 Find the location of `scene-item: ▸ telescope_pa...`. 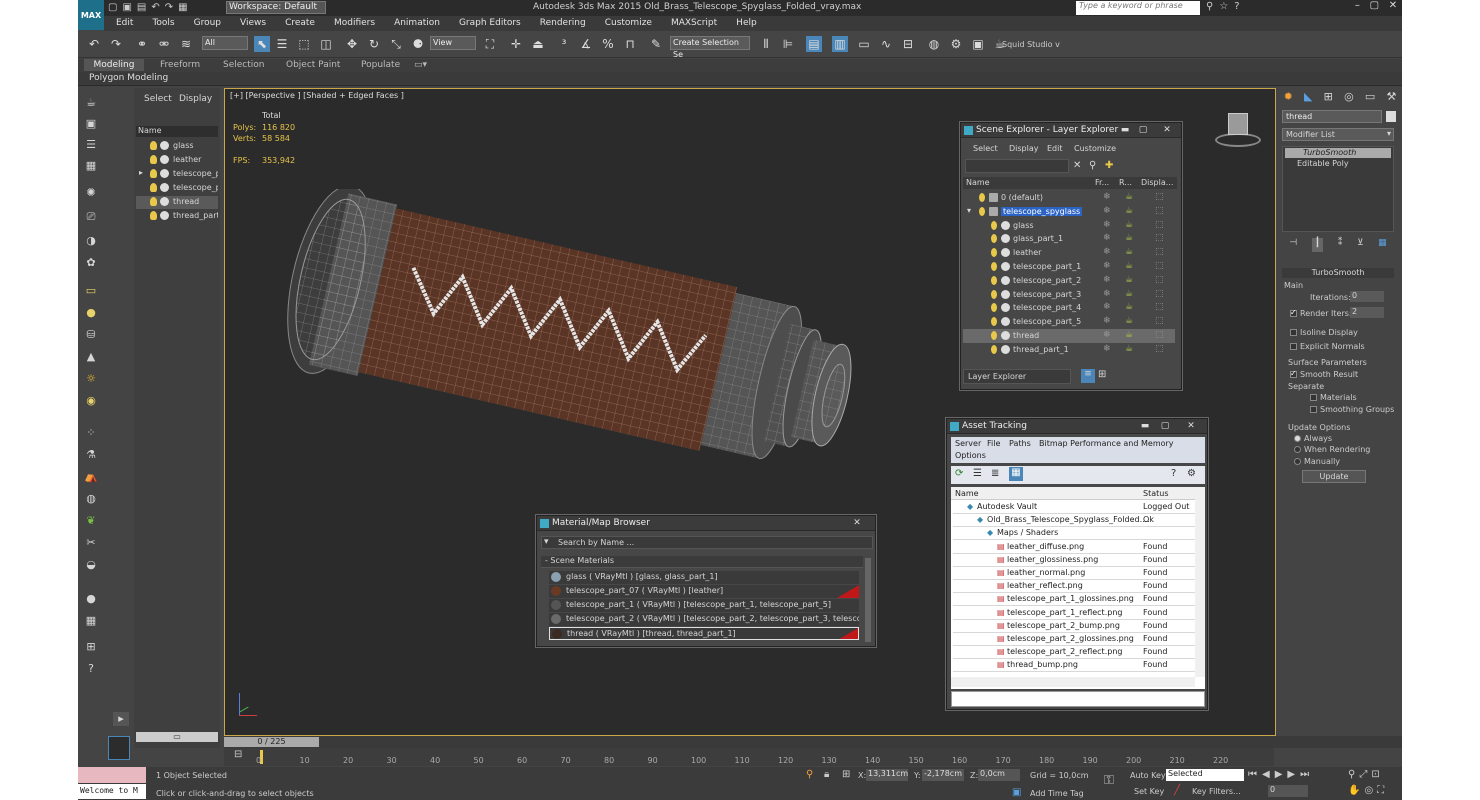

scene-item: ▸ telescope_pa... is located at coordinates (177, 174).